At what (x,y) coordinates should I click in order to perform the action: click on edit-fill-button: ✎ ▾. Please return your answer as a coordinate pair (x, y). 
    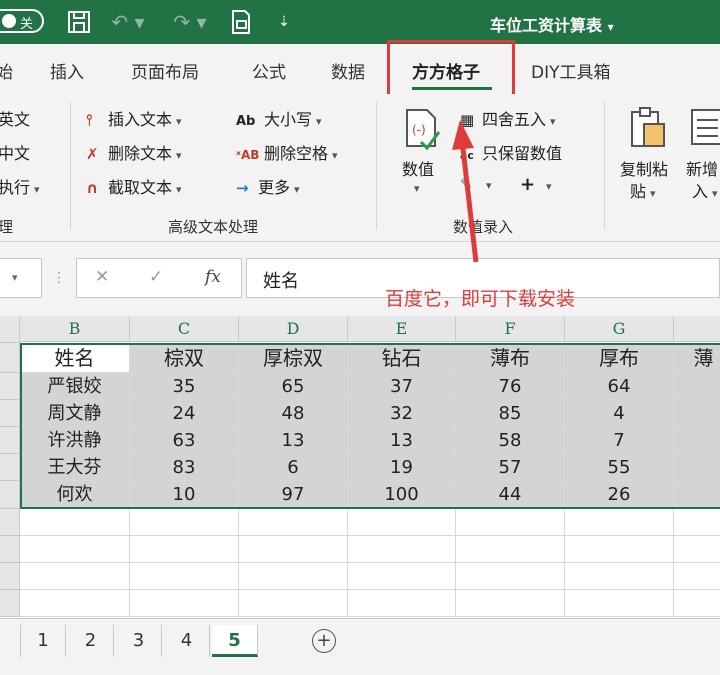
    Looking at the image, I should click on (476, 183).